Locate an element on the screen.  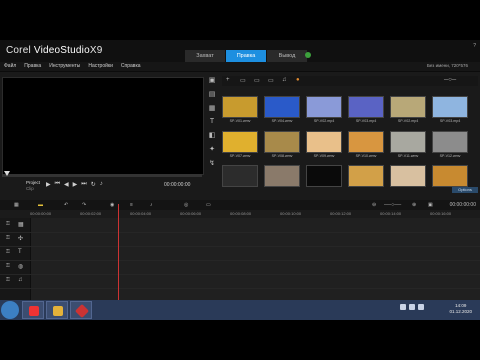
next-frame-icon: ▶ is located at coordinates (75, 184).